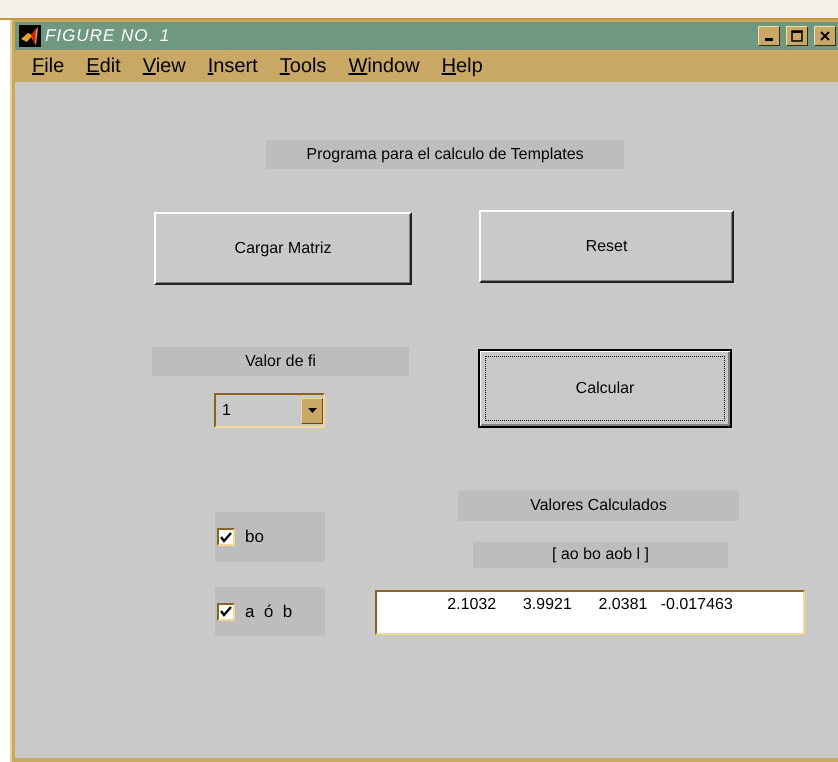 This screenshot has width=838, height=762. What do you see at coordinates (312, 410) in the screenshot?
I see `dropdown-arrow-icon` at bounding box center [312, 410].